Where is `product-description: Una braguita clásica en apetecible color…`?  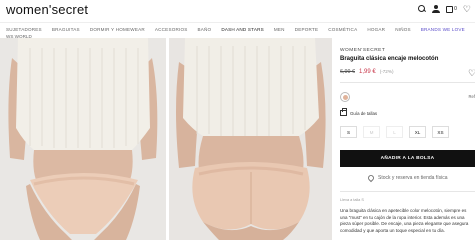 product-description: Una braguita clásica en apetecible color… is located at coordinates (404, 220).